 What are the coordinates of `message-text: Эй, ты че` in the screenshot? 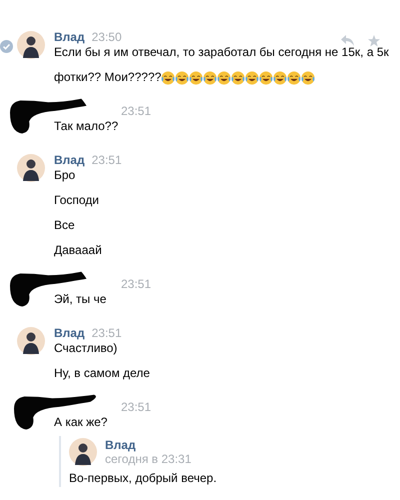 It's located at (80, 299).